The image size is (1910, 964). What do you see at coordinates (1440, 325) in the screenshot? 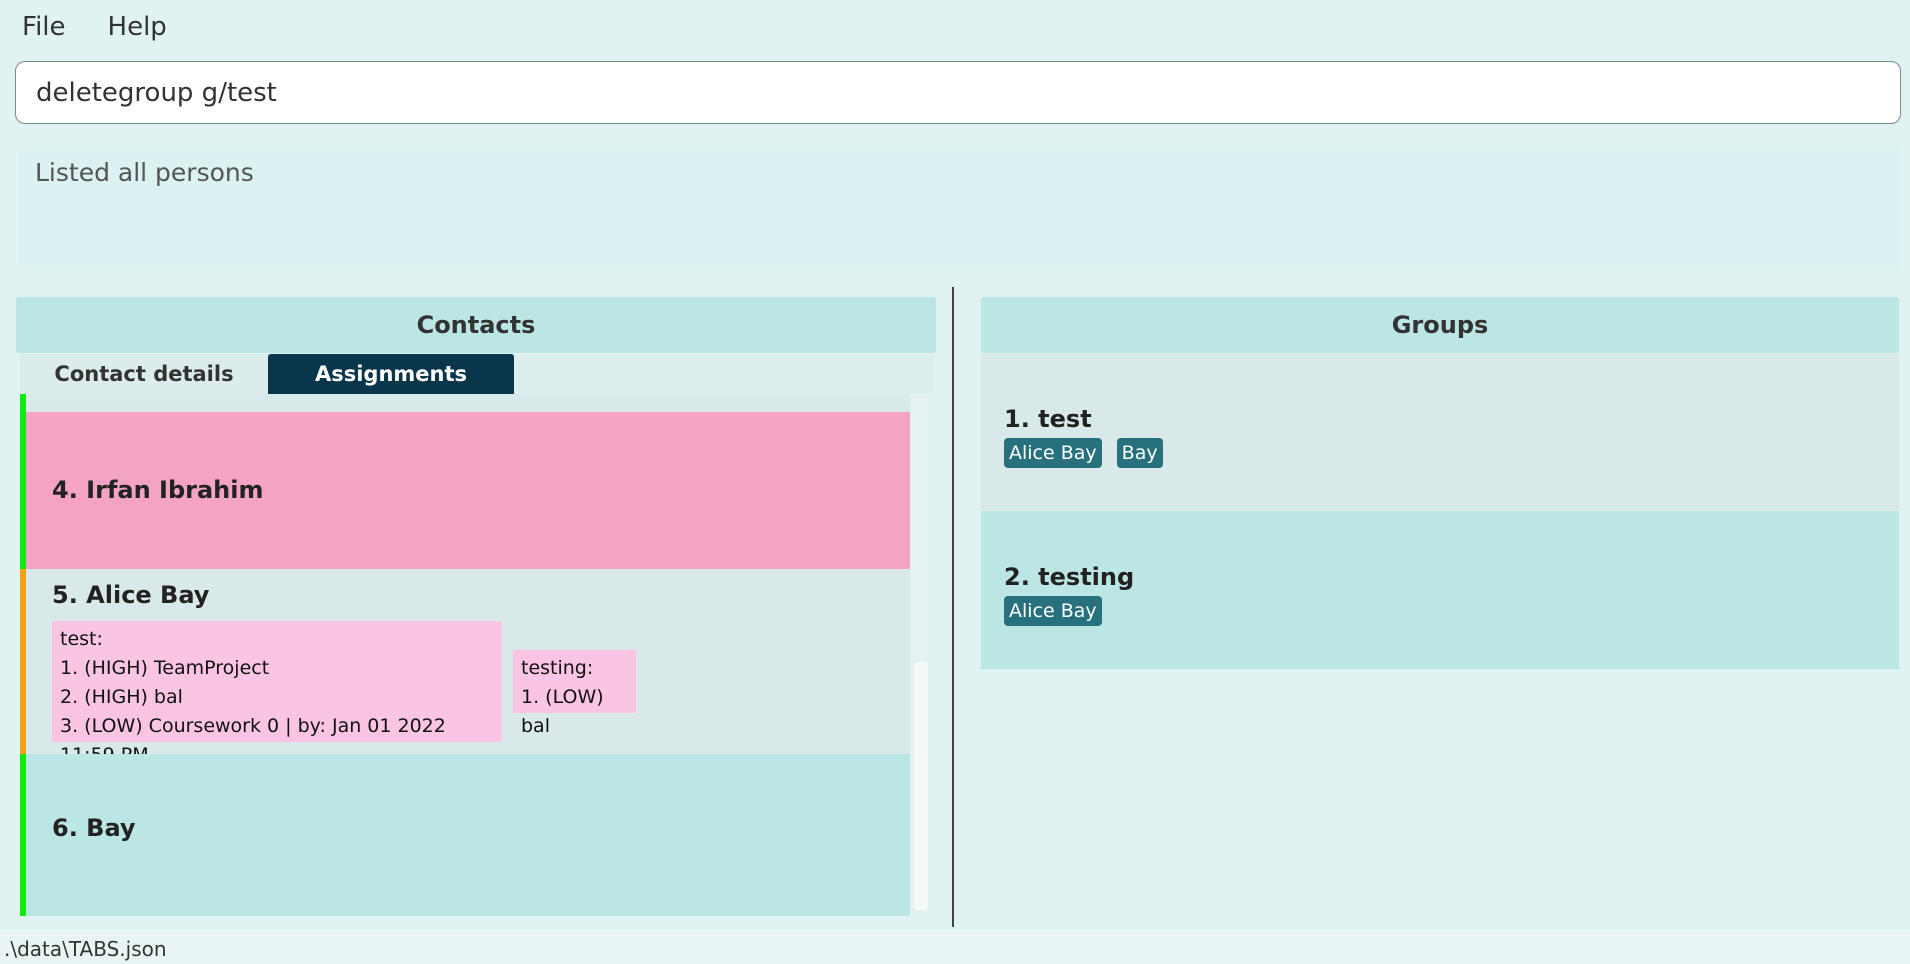
I see `groups-header: Groups` at bounding box center [1440, 325].